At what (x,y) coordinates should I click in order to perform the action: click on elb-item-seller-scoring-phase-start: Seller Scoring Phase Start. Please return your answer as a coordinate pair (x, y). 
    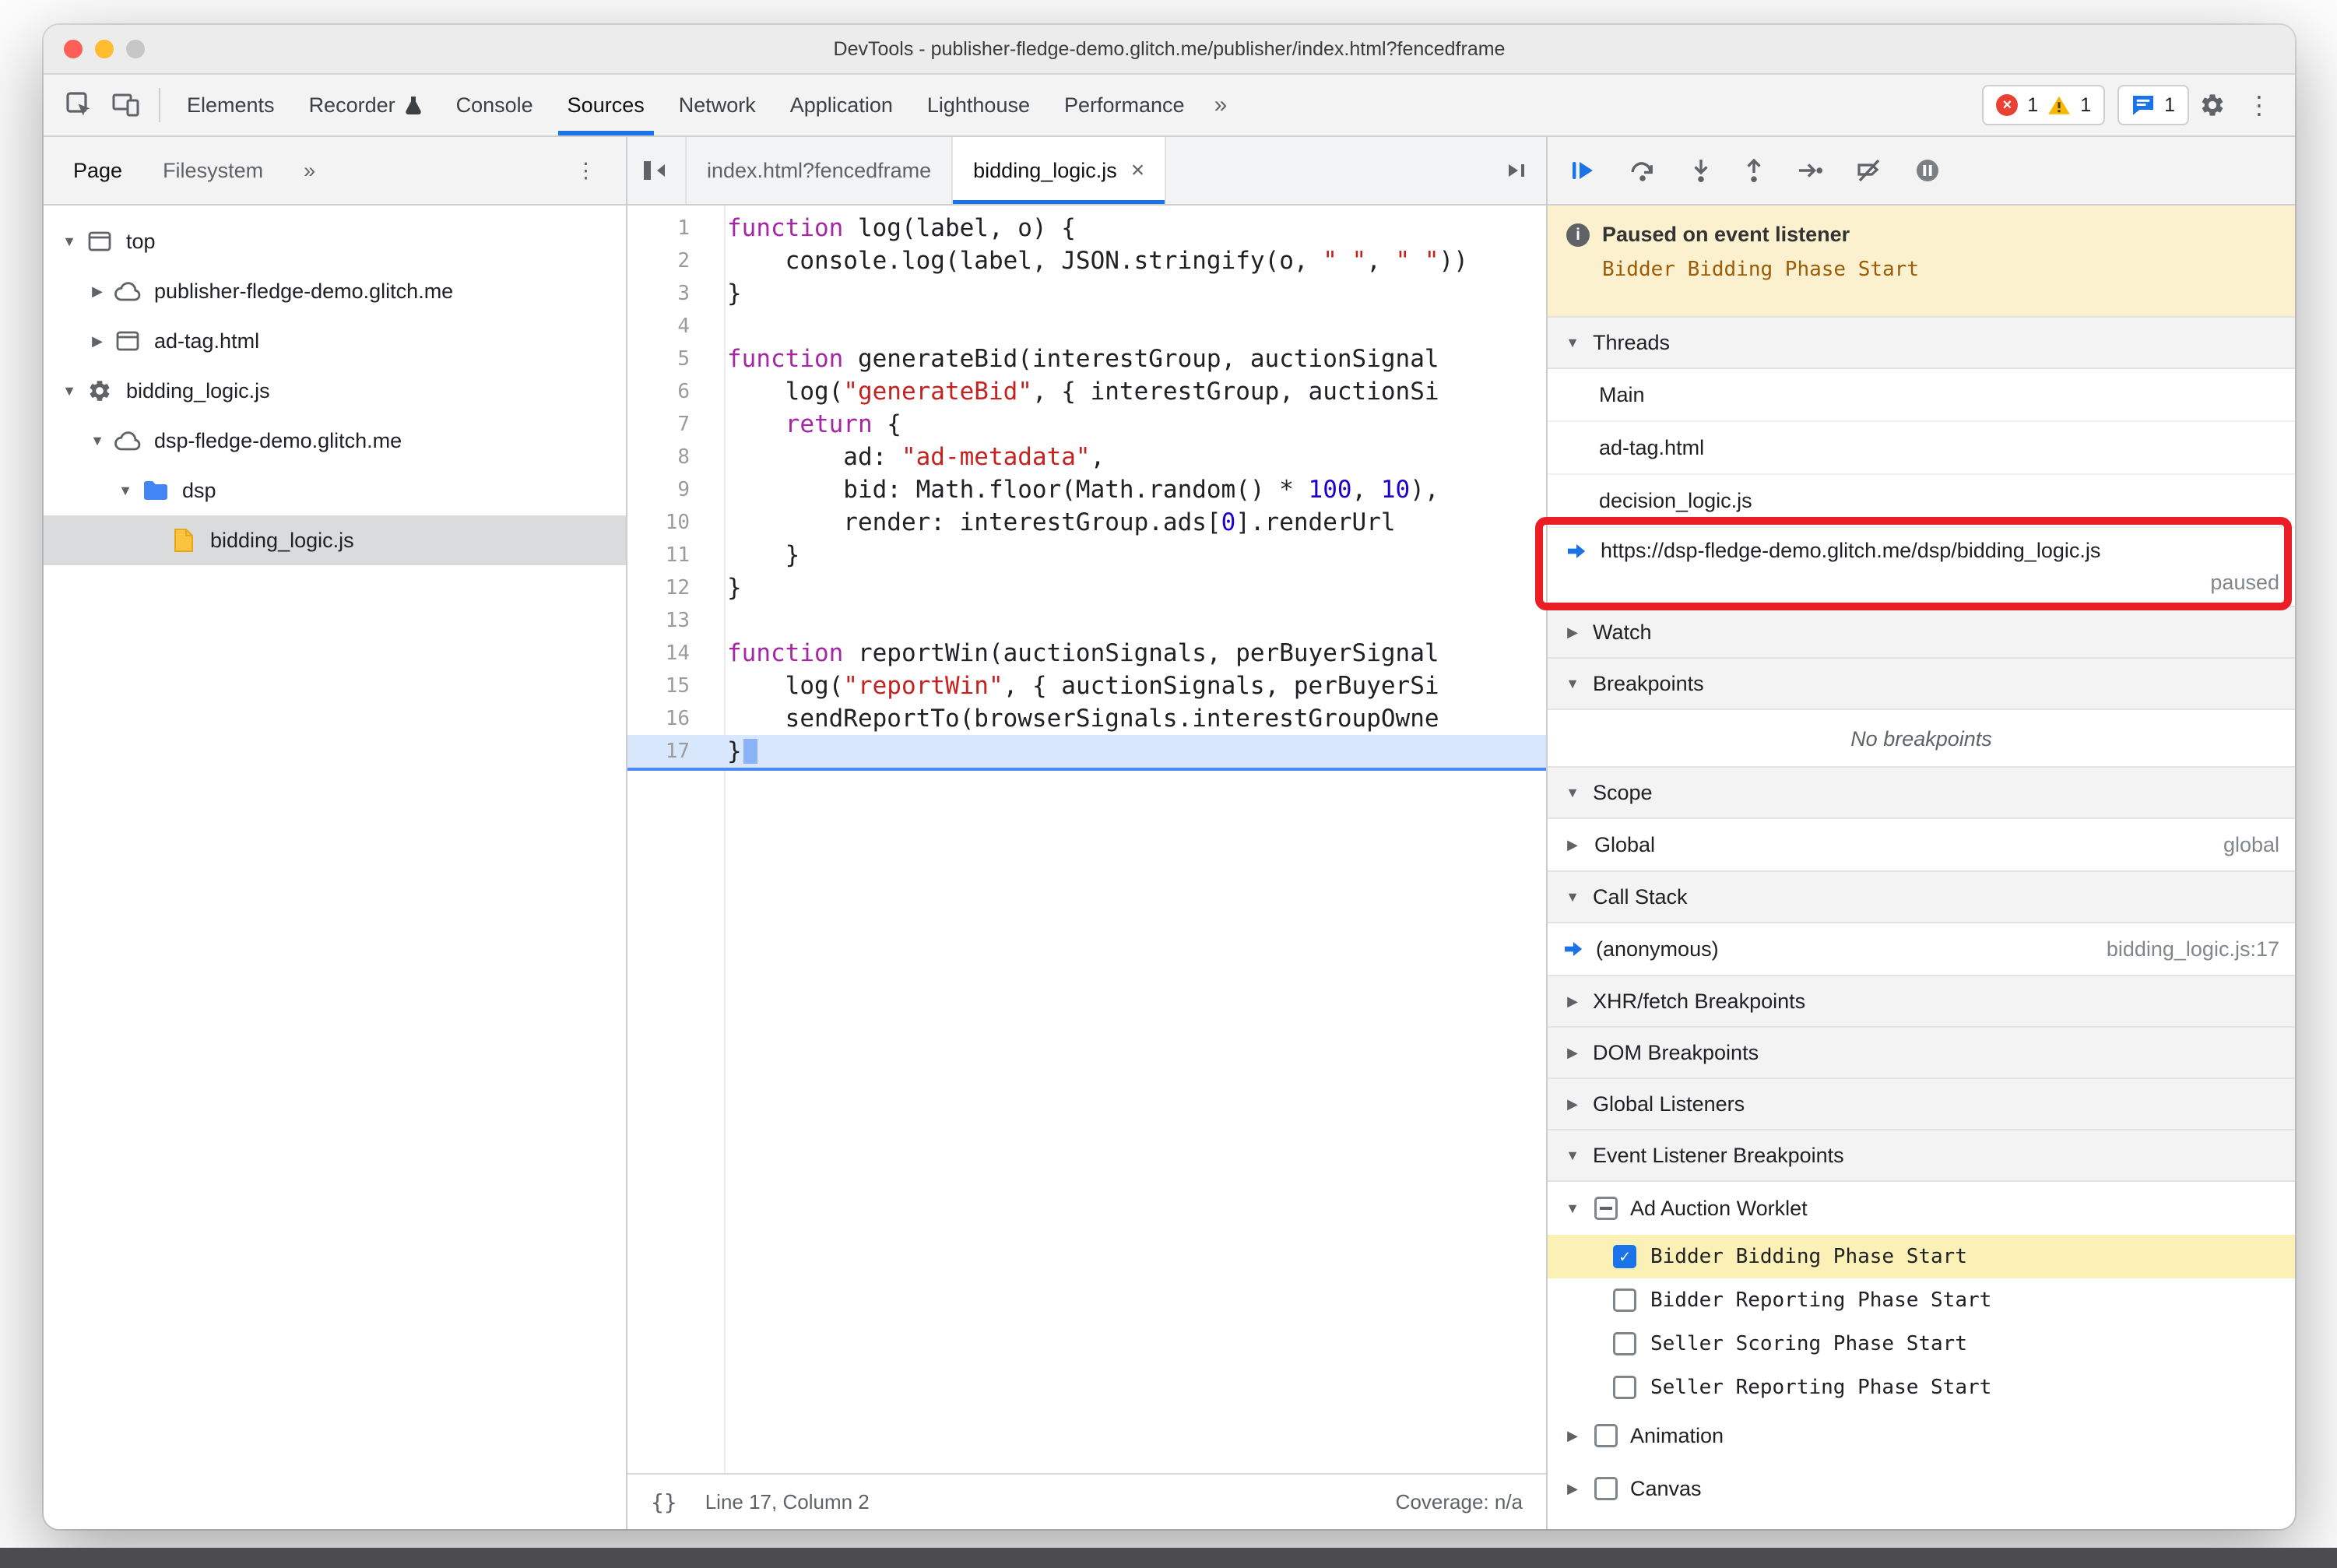
    Looking at the image, I should click on (1922, 1344).